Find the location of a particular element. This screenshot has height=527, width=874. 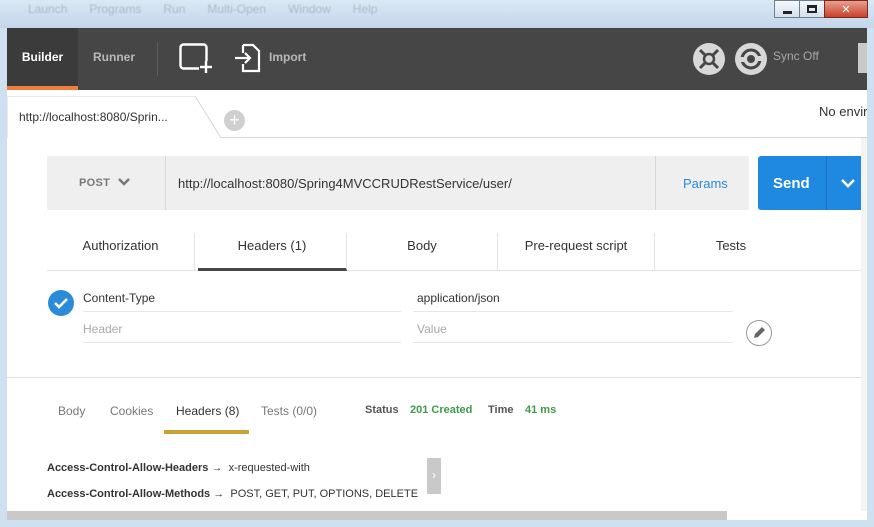

params-button: Params is located at coordinates (702, 183).